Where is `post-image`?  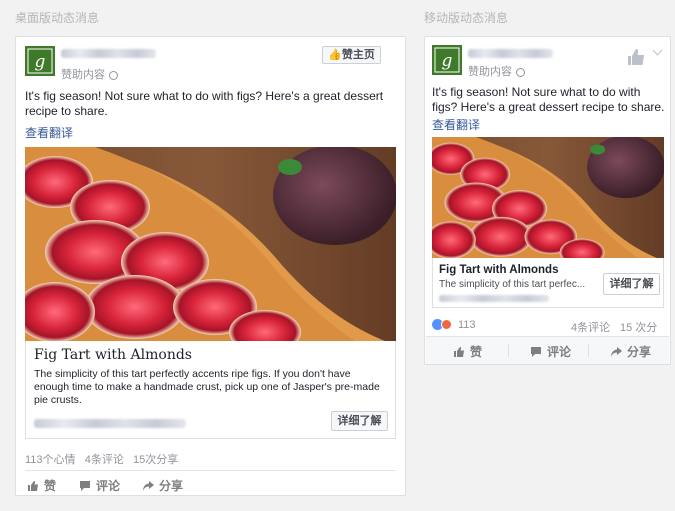
post-image is located at coordinates (548, 197).